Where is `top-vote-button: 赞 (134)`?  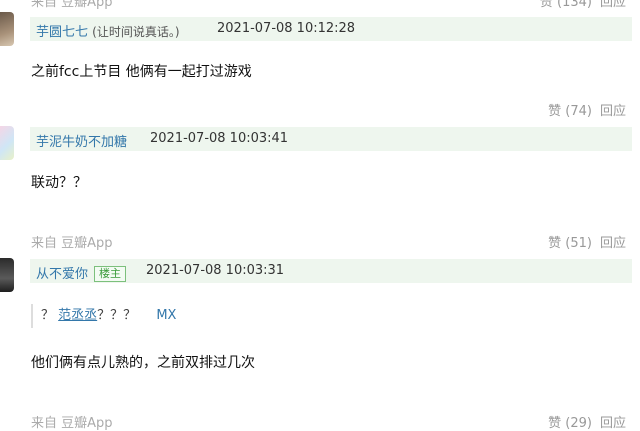 top-vote-button: 赞 (134) is located at coordinates (566, 5).